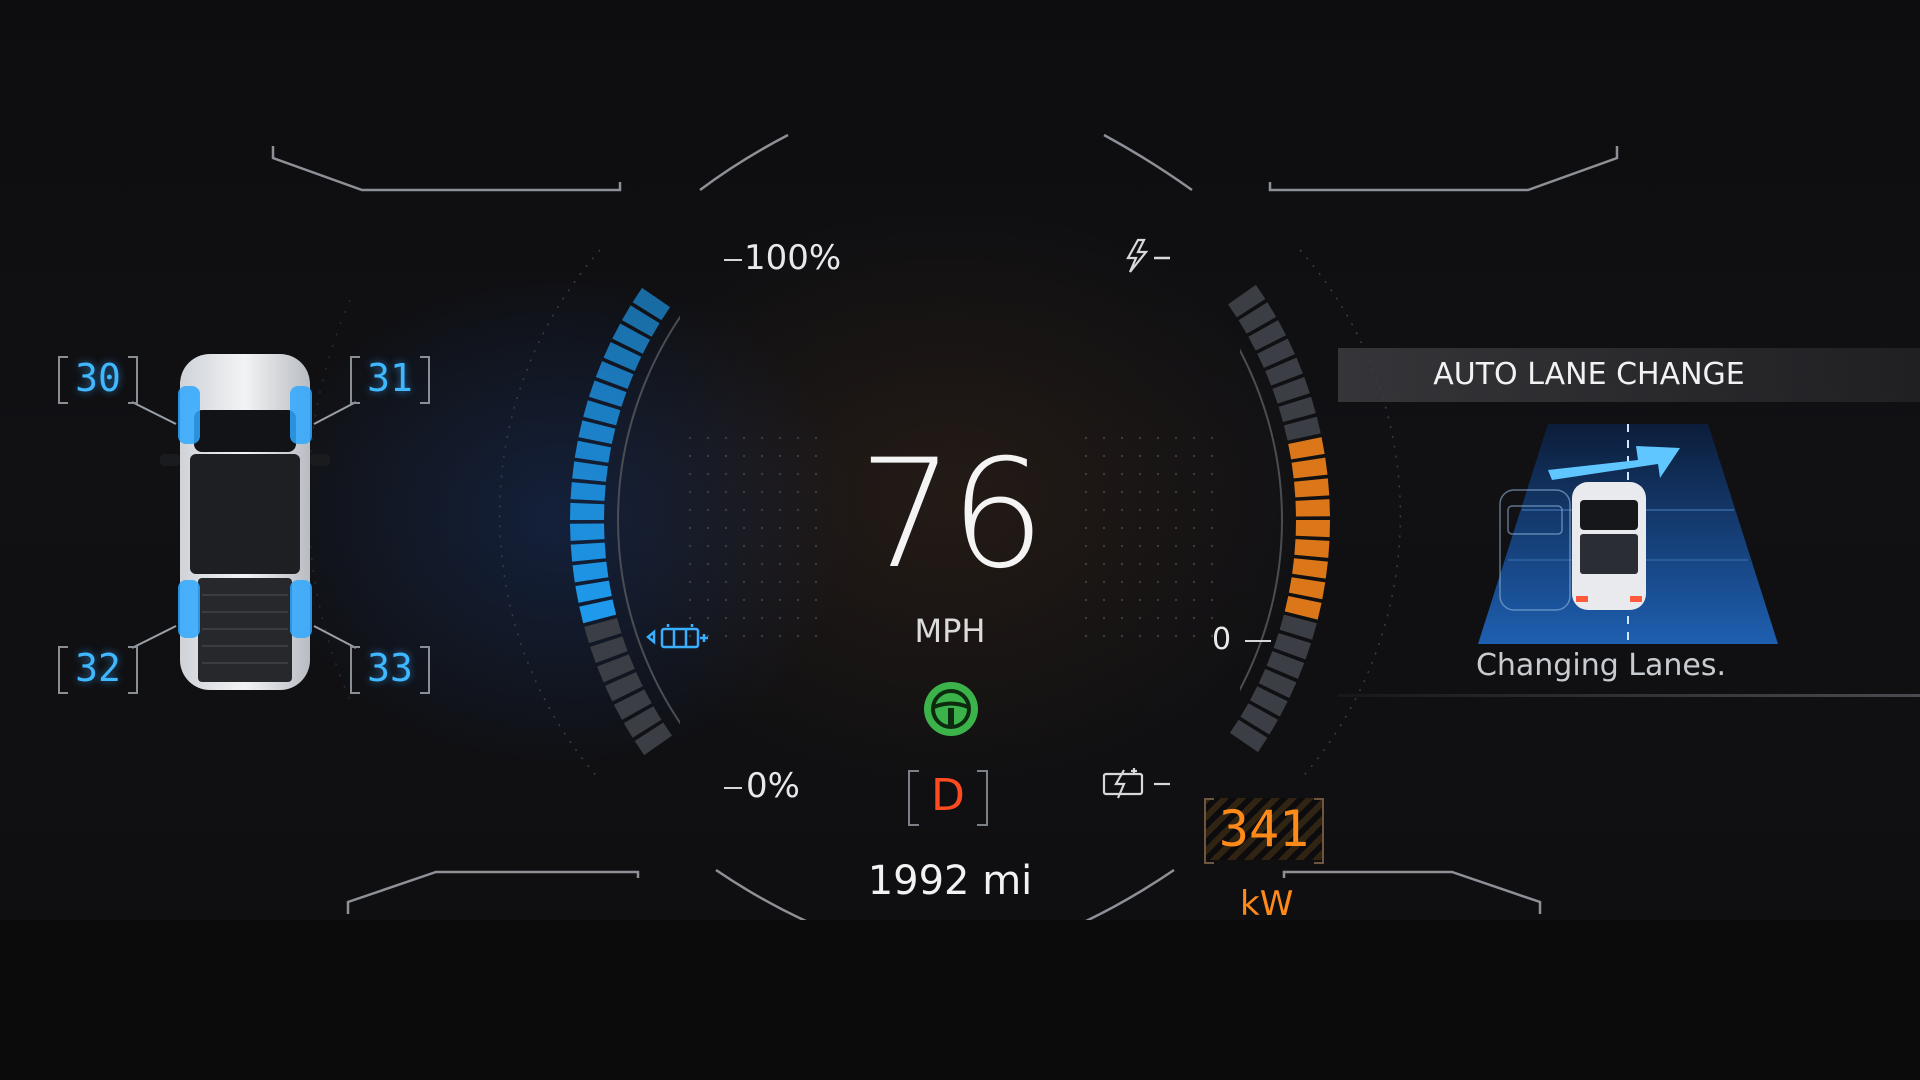 This screenshot has width=1920, height=1080. Describe the element at coordinates (1629, 375) in the screenshot. I see `auto-lane-change-title: AUTO LANE CHANGE` at that location.